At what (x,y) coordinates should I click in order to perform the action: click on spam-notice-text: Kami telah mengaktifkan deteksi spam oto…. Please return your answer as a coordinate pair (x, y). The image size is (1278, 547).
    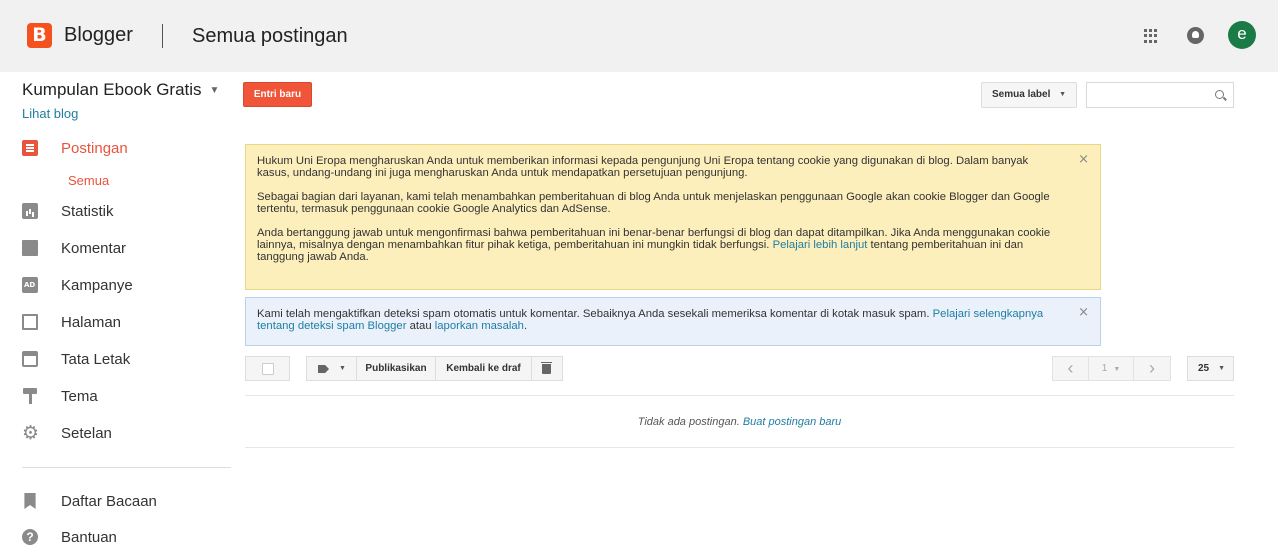
    Looking at the image, I should click on (658, 320).